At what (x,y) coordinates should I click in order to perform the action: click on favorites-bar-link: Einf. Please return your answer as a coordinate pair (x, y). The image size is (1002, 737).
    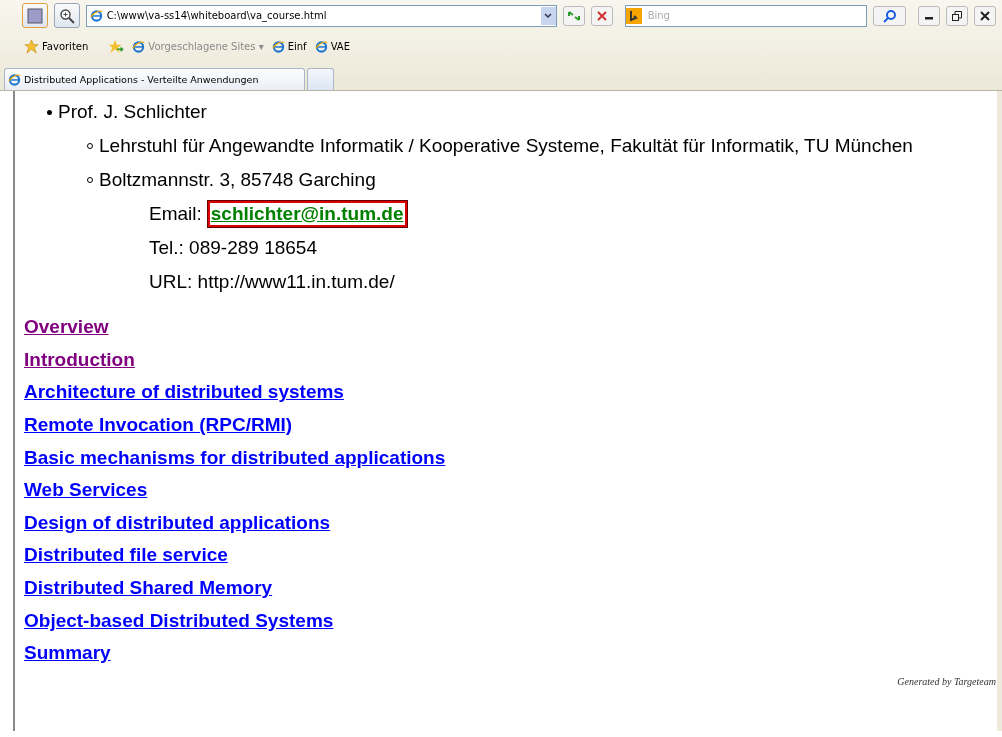
    Looking at the image, I should click on (289, 46).